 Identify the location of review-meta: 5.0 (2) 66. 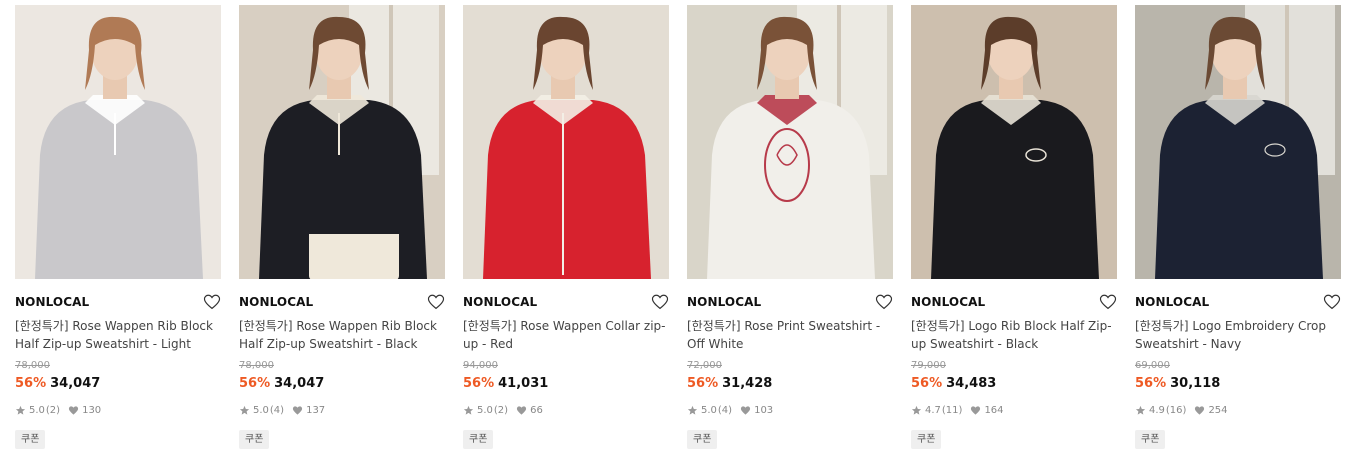
(503, 410).